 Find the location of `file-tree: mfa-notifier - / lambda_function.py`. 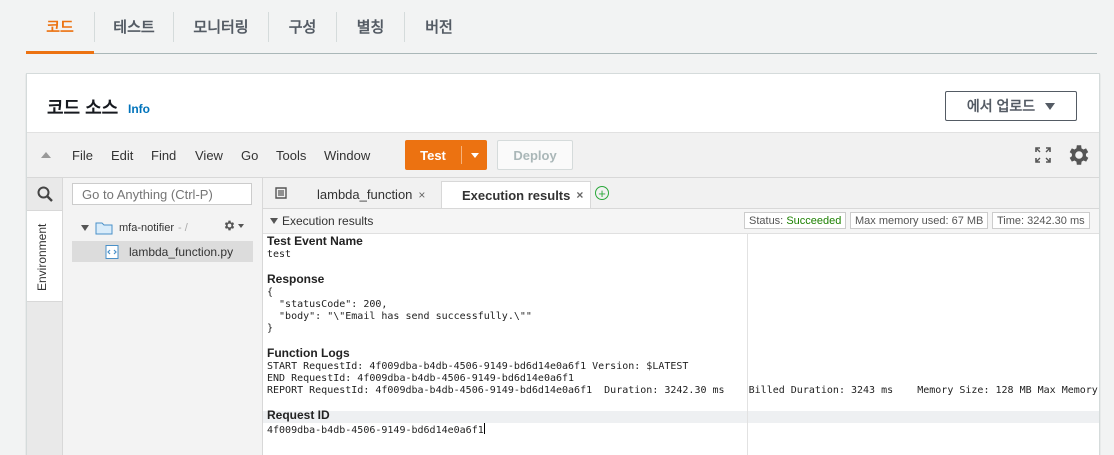

file-tree: mfa-notifier - / lambda_function.py is located at coordinates (163, 316).